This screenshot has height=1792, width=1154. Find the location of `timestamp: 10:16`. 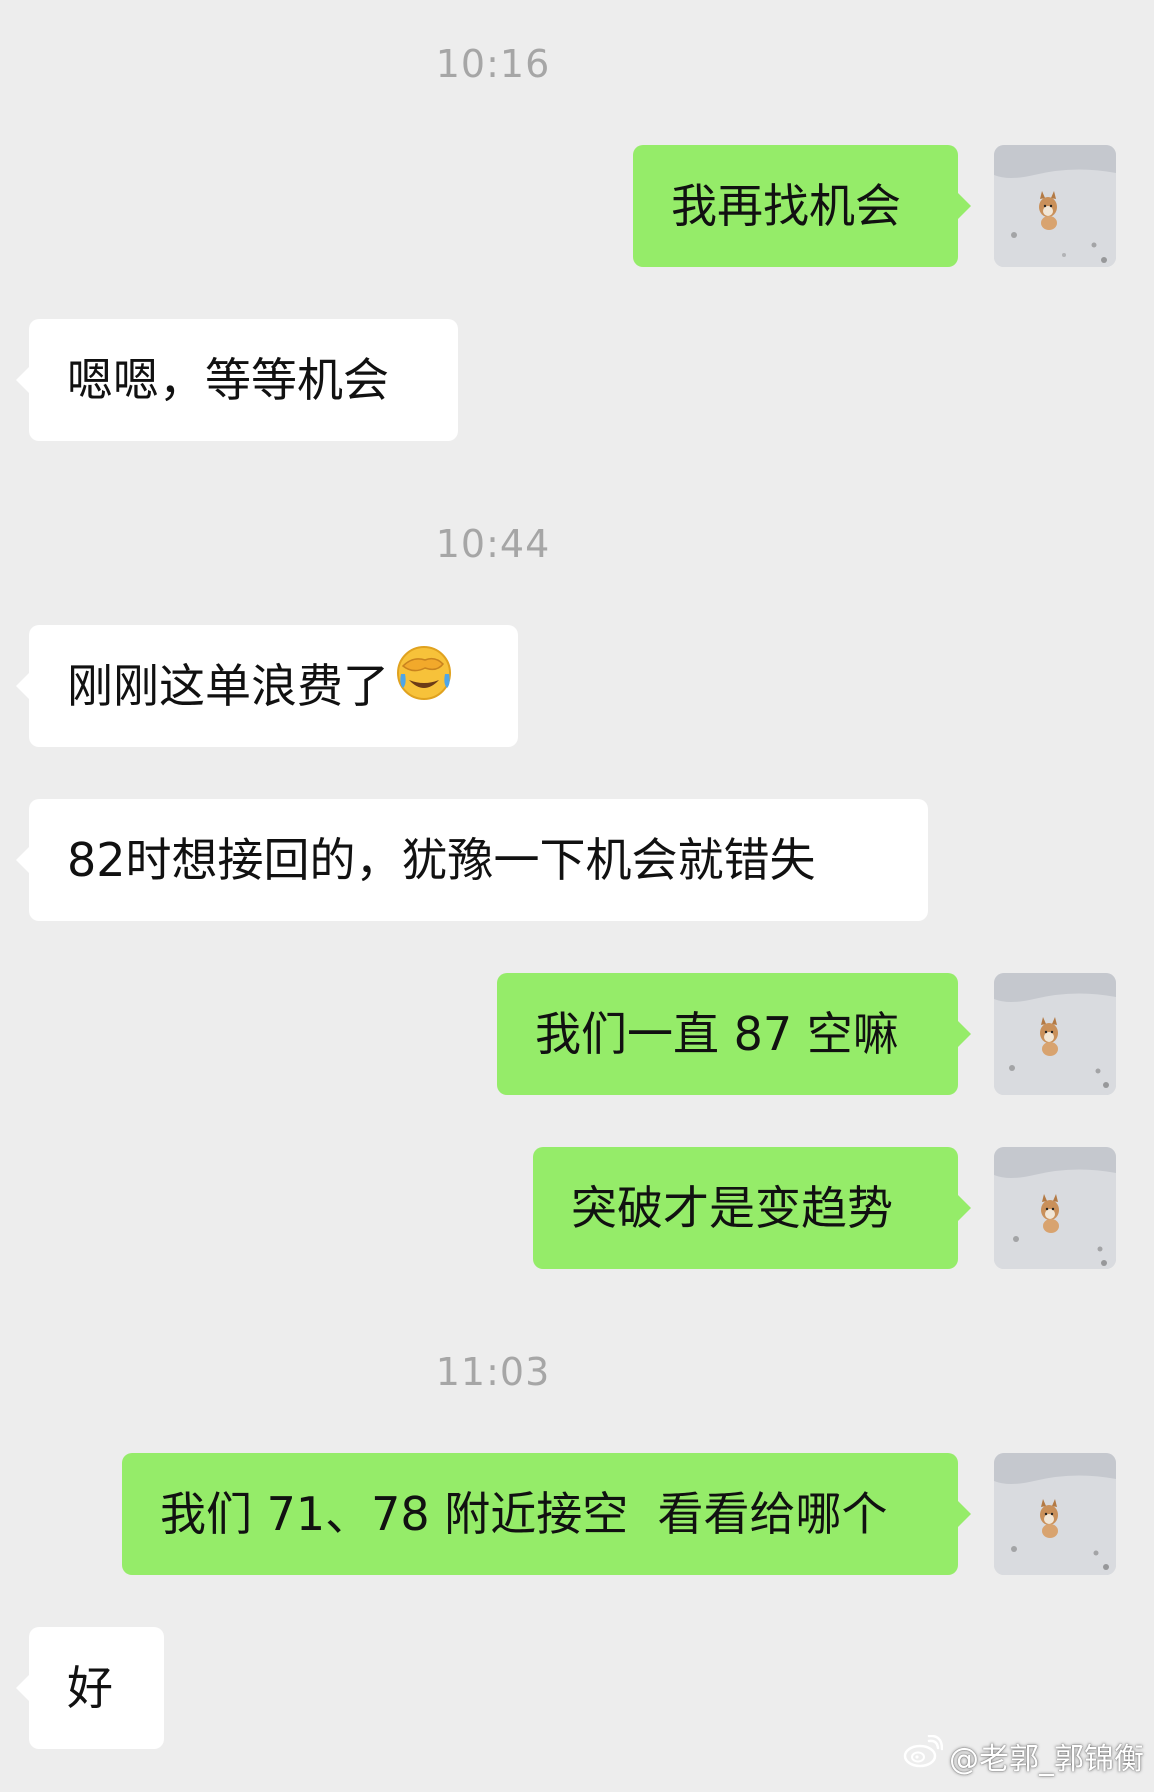

timestamp: 10:16 is located at coordinates (493, 64).